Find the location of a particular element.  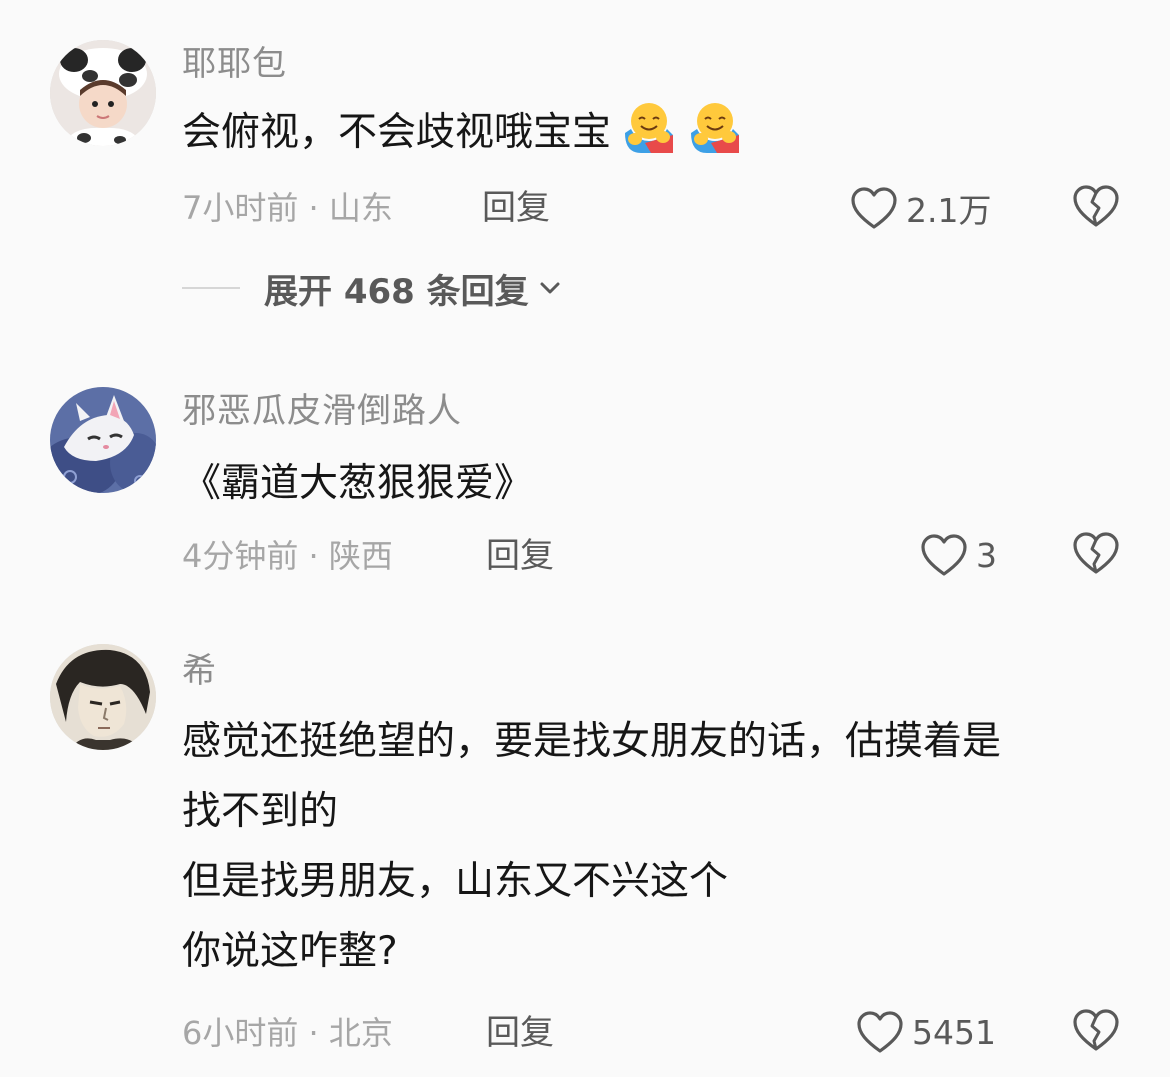

comment-text: 《霸道大葱狠狠爱》 is located at coordinates (357, 484).